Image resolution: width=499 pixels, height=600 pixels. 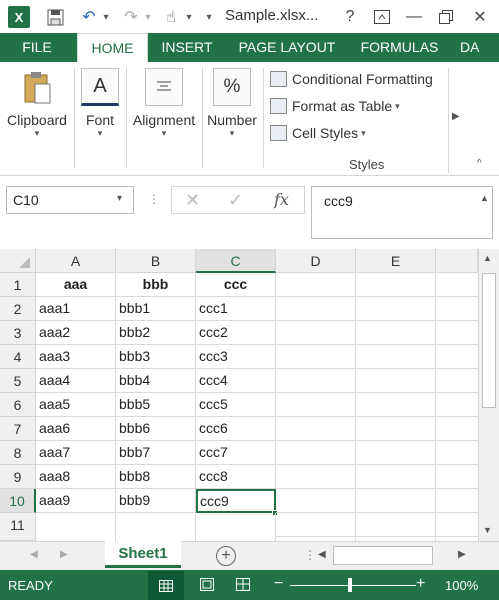 I want to click on tab-data: DA, so click(x=479, y=47).